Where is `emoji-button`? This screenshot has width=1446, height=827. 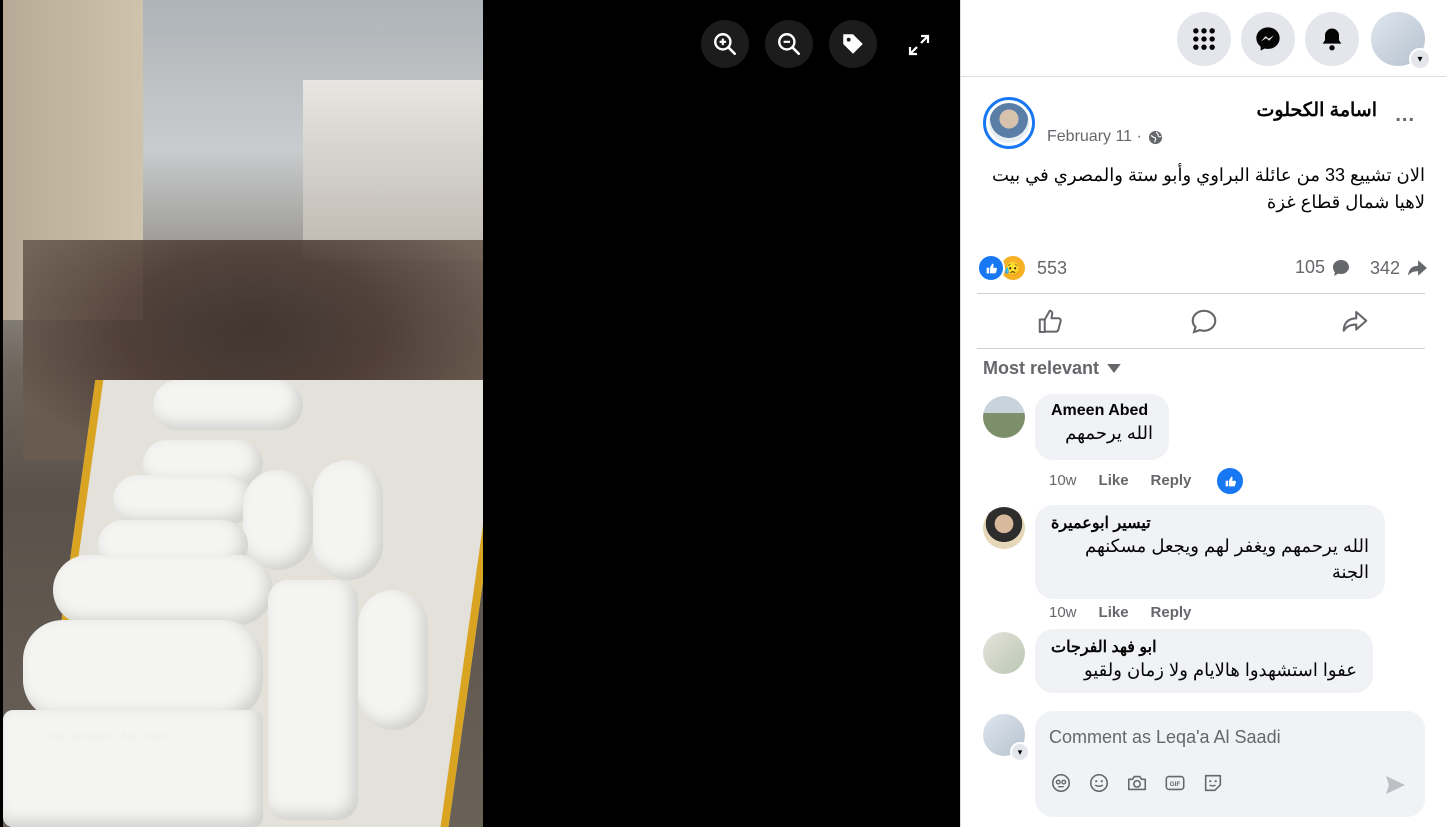 emoji-button is located at coordinates (1099, 783).